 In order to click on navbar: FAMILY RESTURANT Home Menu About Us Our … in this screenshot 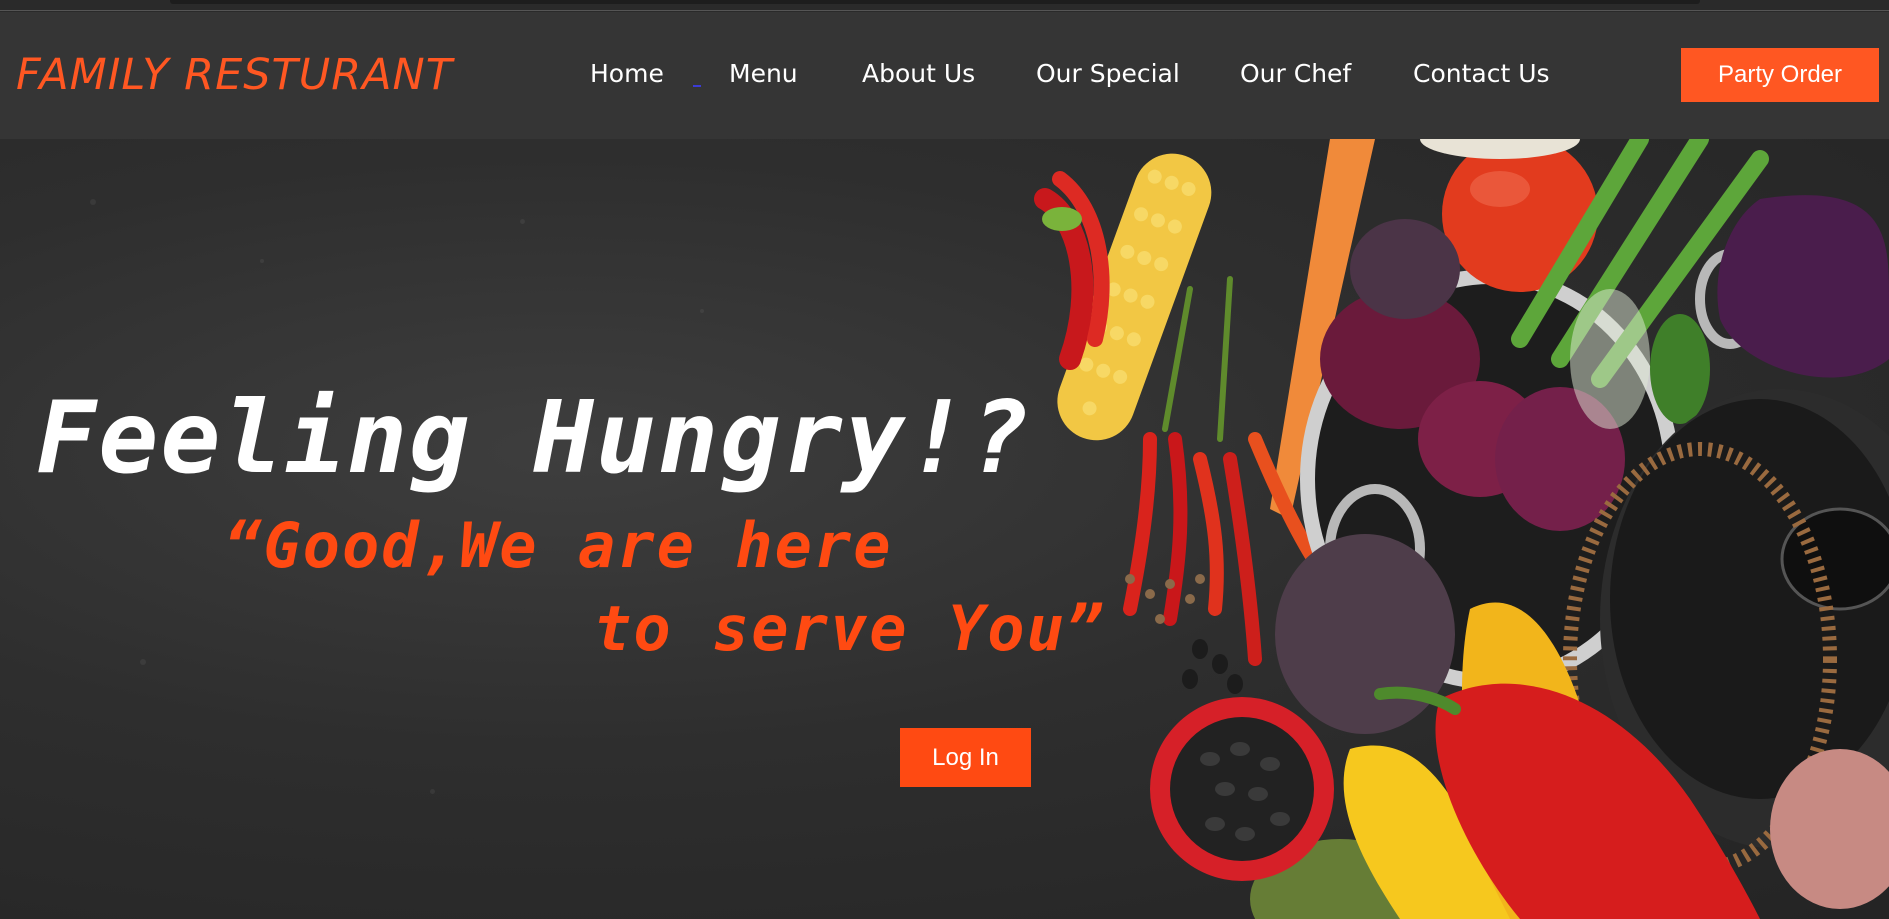, I will do `click(944, 75)`.